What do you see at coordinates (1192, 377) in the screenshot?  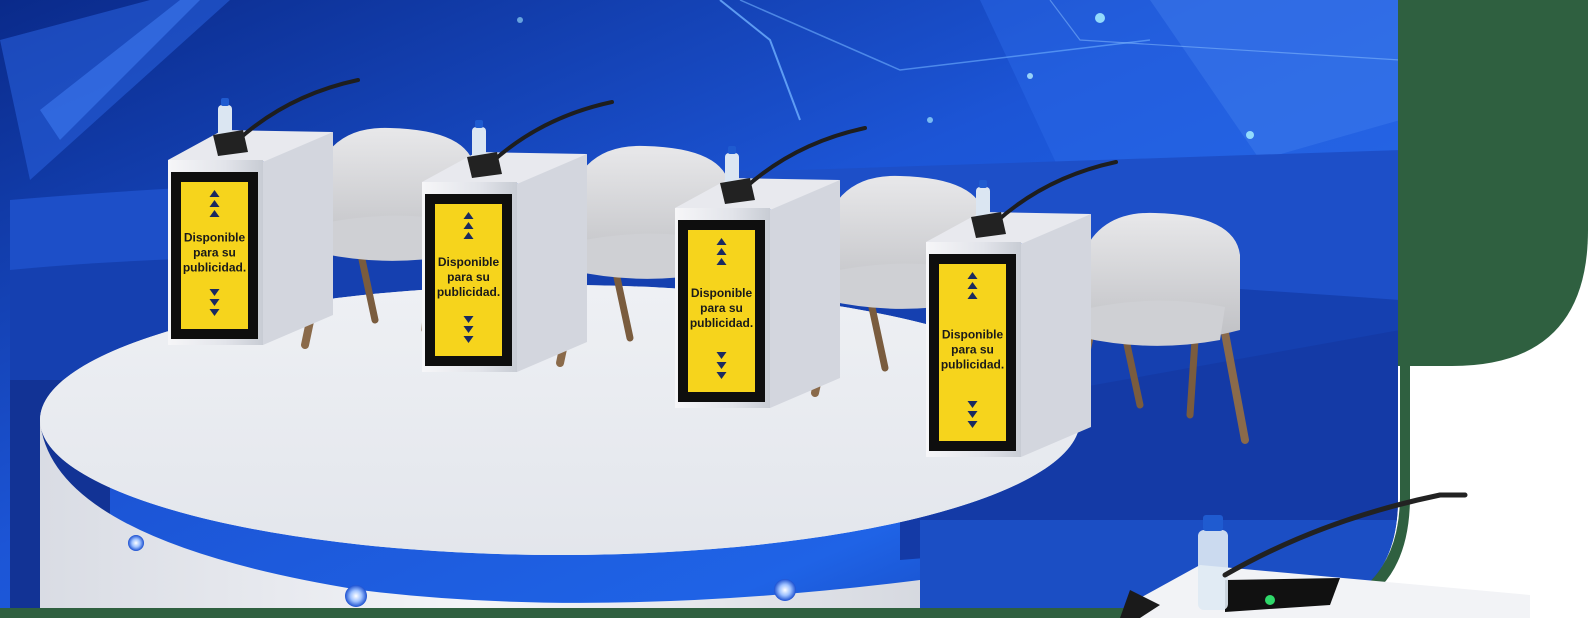 I see `chair-leg` at bounding box center [1192, 377].